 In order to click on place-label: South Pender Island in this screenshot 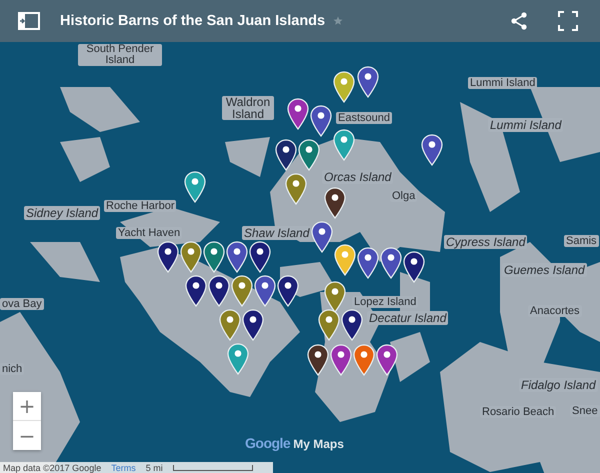, I will do `click(120, 55)`.